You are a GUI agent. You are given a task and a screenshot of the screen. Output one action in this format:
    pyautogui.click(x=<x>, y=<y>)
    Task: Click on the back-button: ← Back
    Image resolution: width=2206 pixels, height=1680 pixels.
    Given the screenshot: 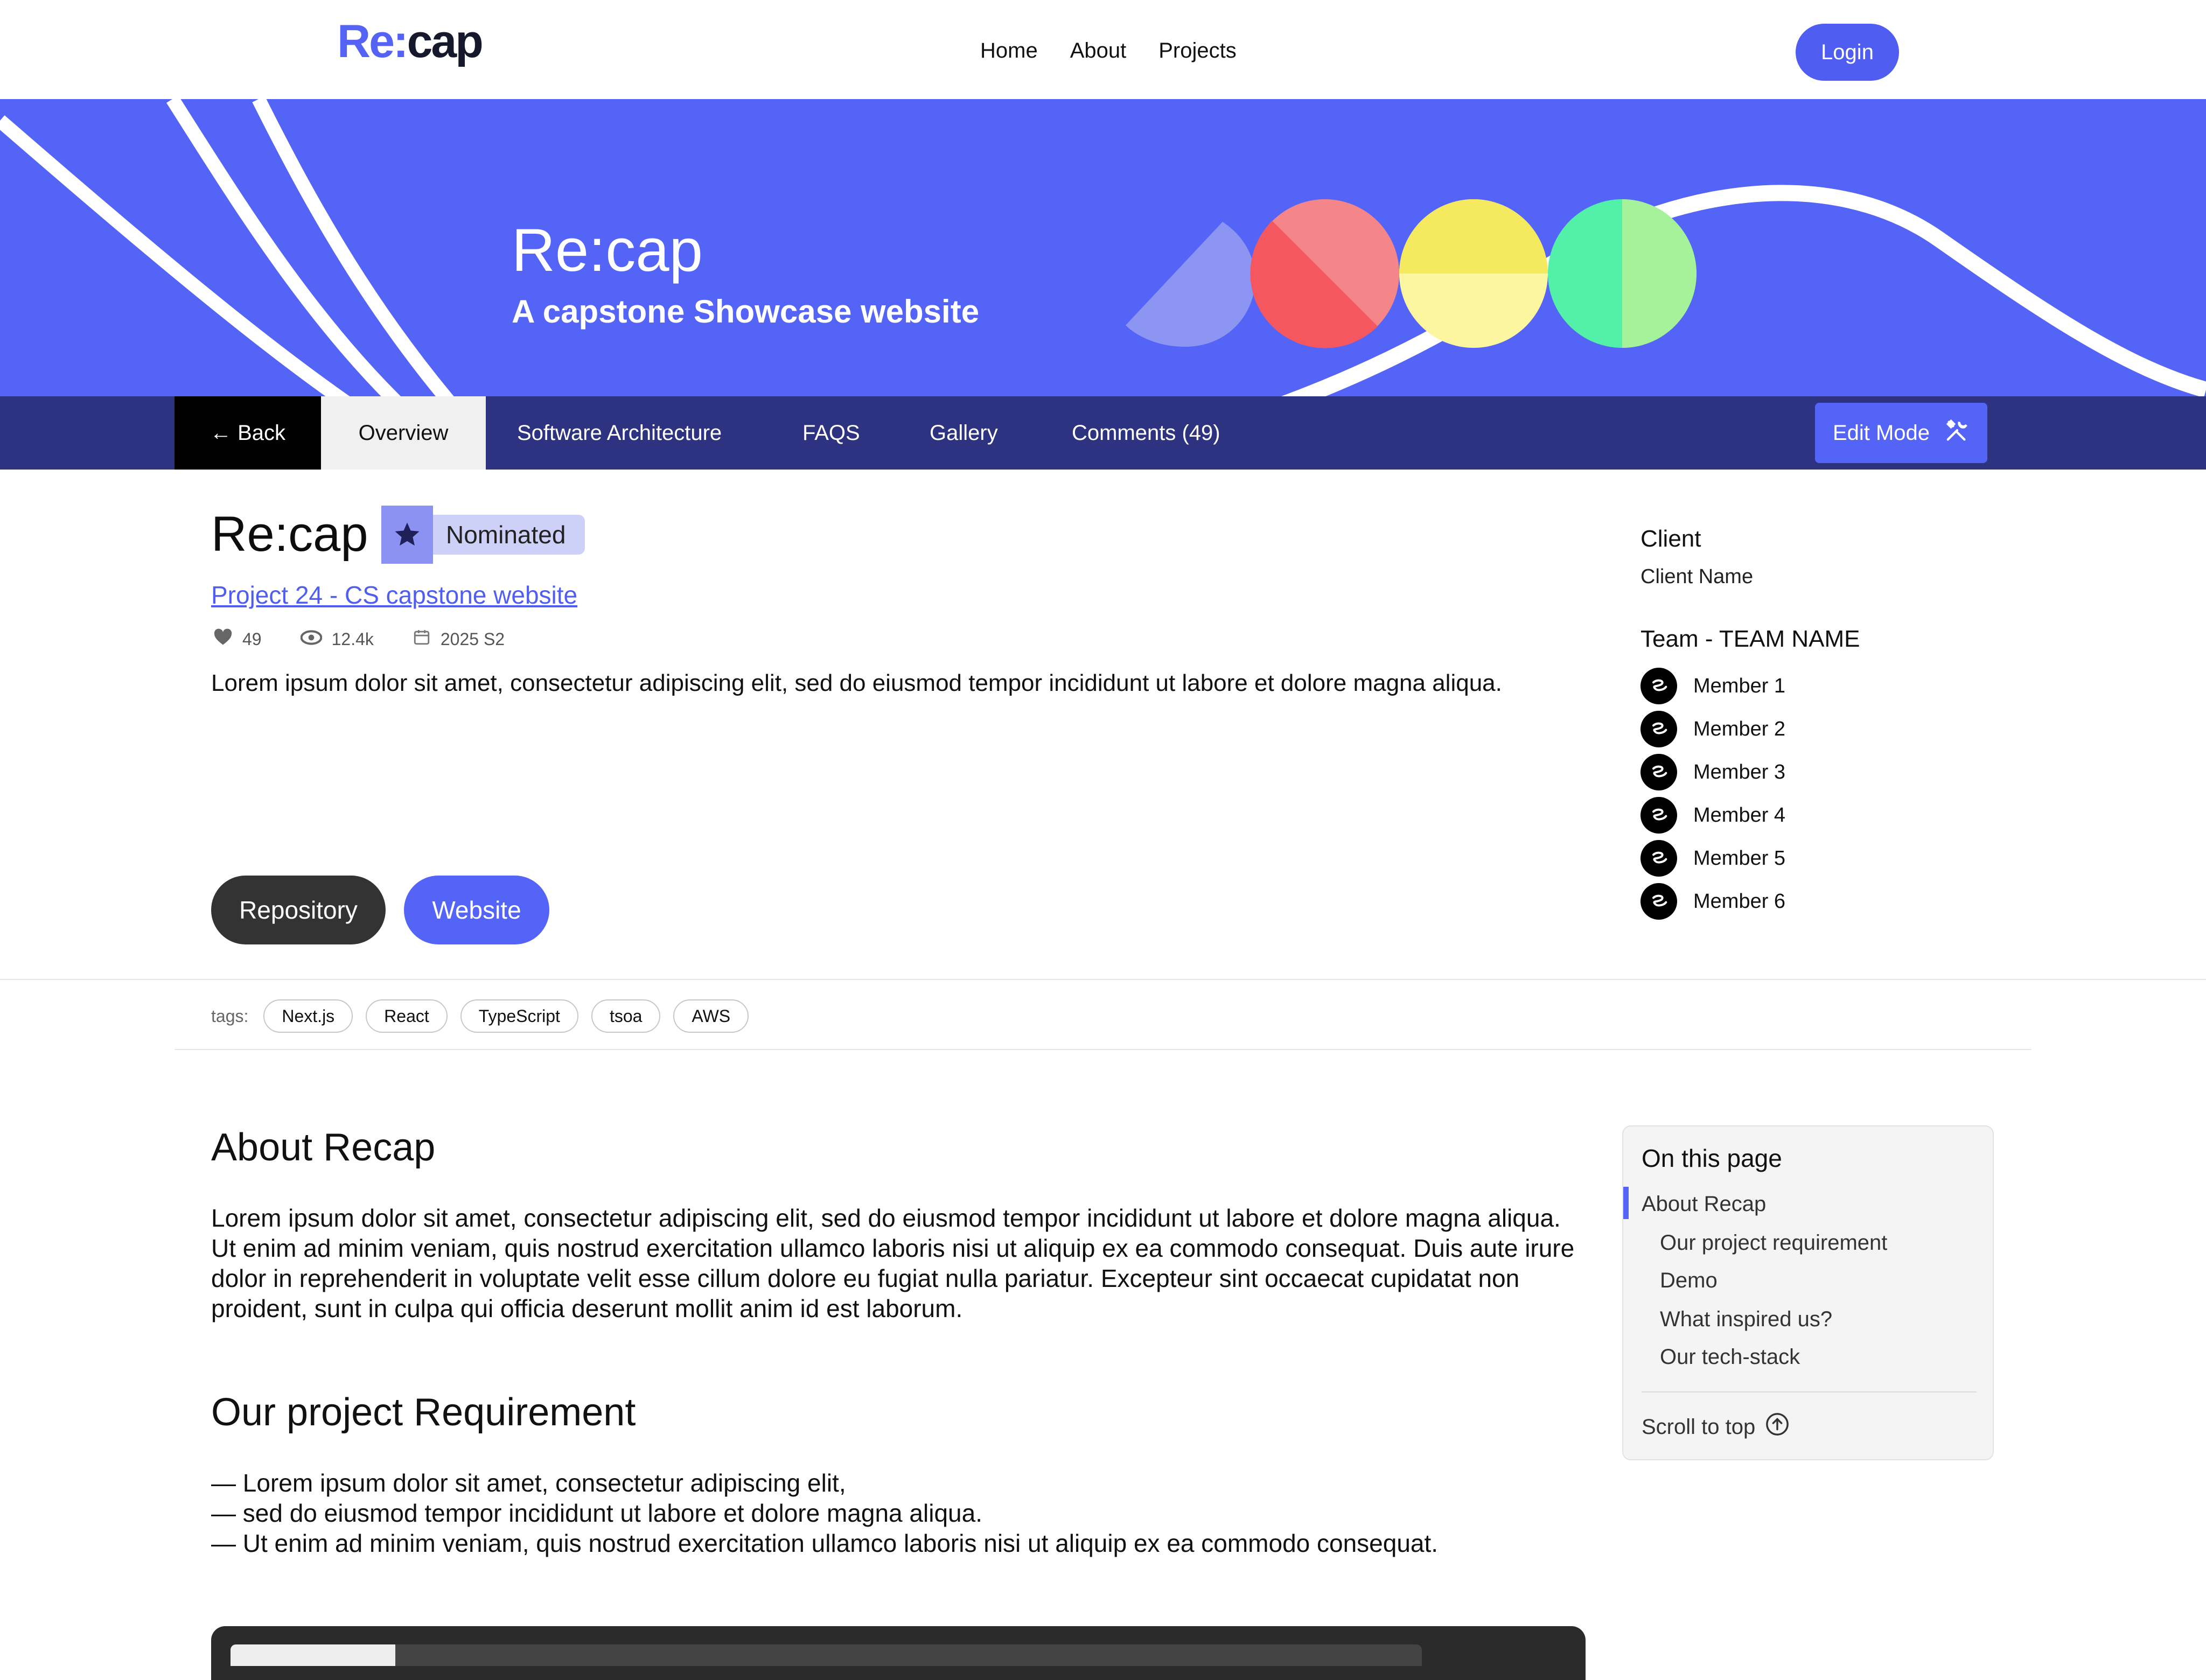 What is the action you would take?
    pyautogui.click(x=247, y=433)
    